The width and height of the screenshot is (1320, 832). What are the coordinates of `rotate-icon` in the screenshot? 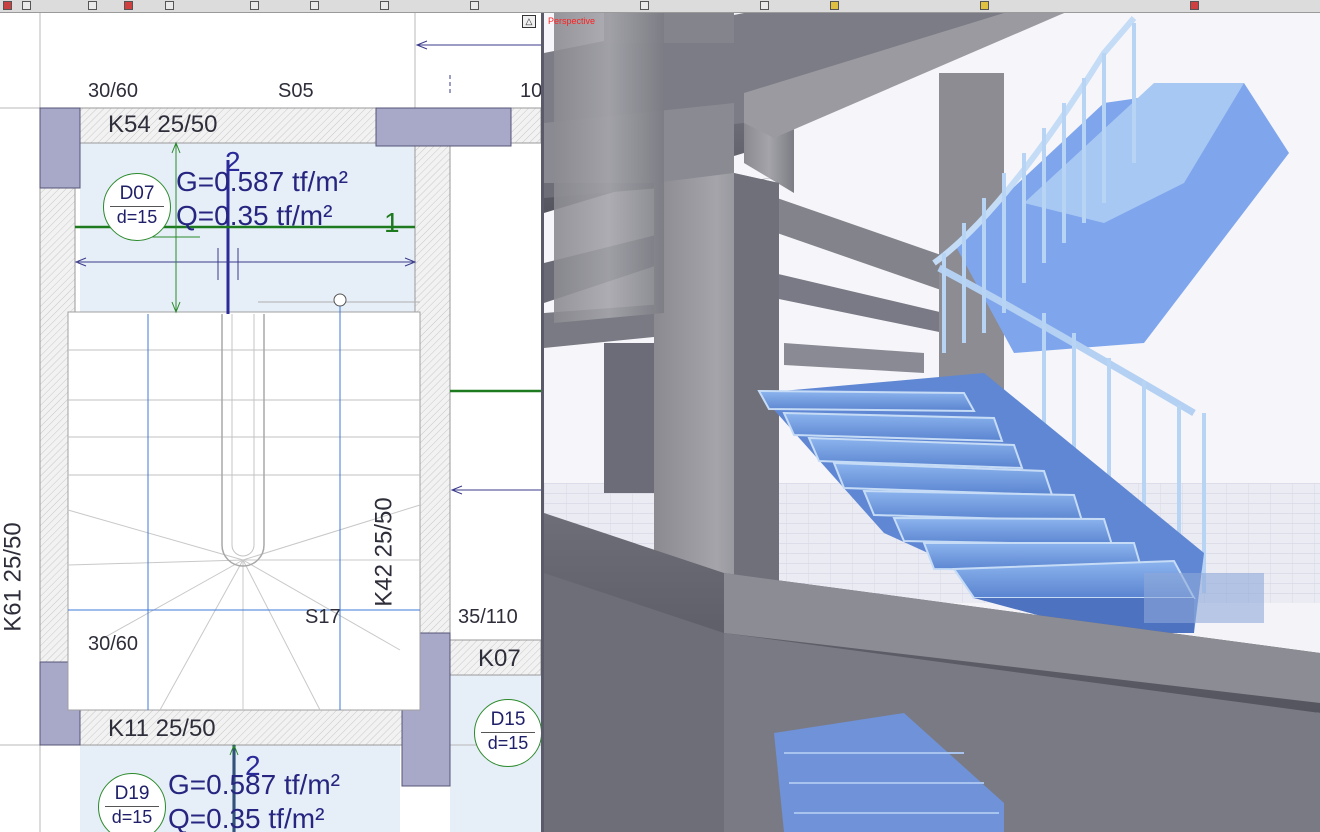 It's located at (764, 5).